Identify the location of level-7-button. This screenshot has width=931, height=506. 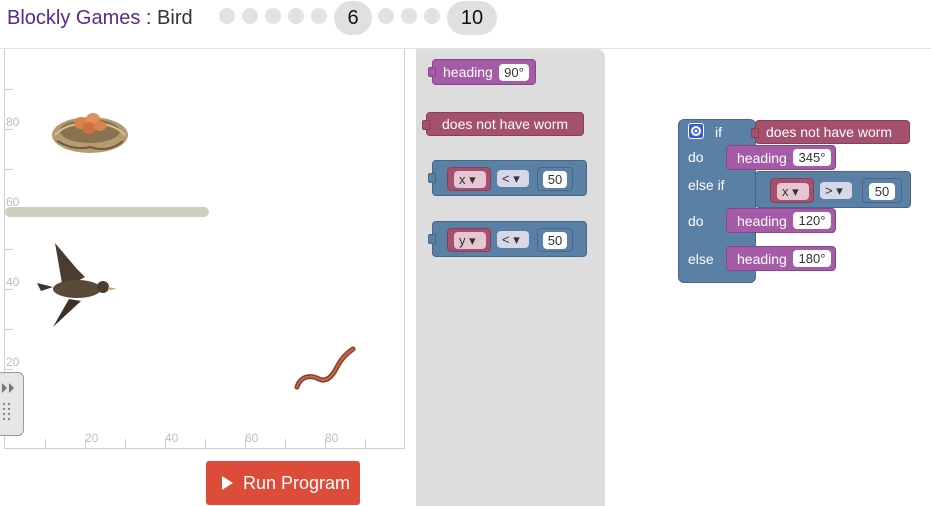
(386, 16).